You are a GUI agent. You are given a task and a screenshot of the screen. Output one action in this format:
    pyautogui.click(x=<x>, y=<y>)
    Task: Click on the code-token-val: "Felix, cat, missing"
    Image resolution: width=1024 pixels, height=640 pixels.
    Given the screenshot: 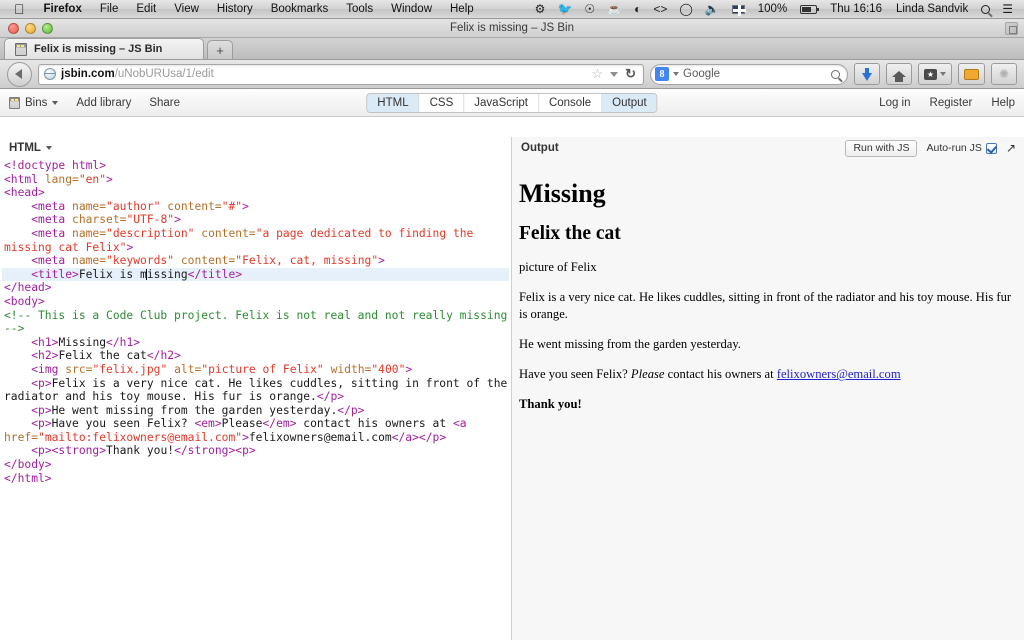 What is the action you would take?
    pyautogui.click(x=307, y=261)
    